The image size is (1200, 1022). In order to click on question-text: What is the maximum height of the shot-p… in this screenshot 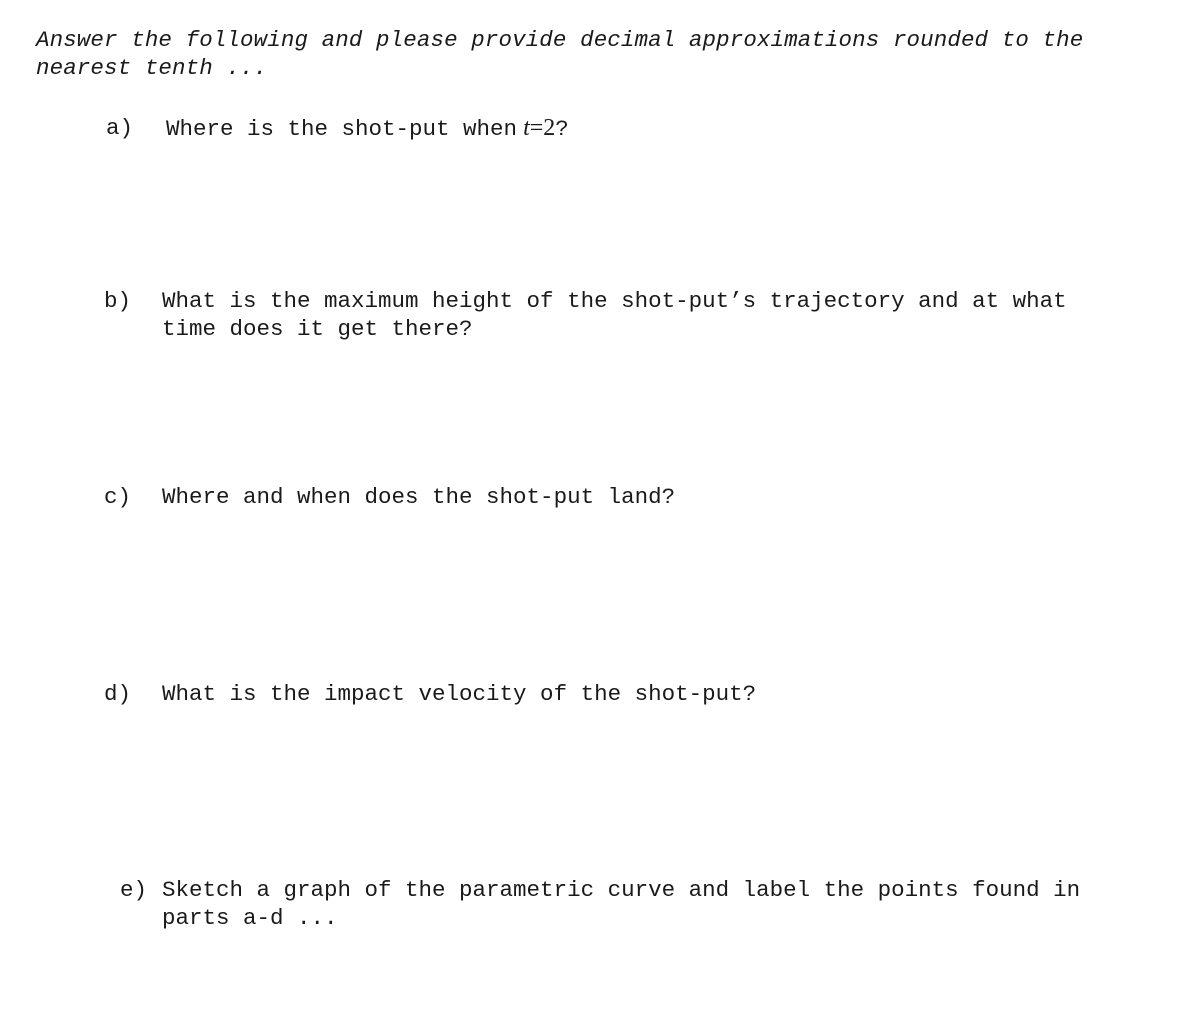, I will do `click(621, 315)`.